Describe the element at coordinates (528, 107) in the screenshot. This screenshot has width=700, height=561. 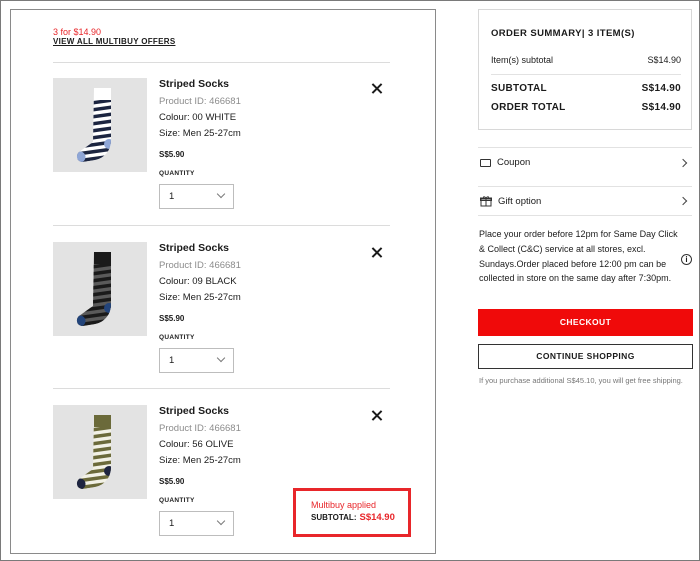
I see `order-total-label: ORDER TOTAL` at that location.